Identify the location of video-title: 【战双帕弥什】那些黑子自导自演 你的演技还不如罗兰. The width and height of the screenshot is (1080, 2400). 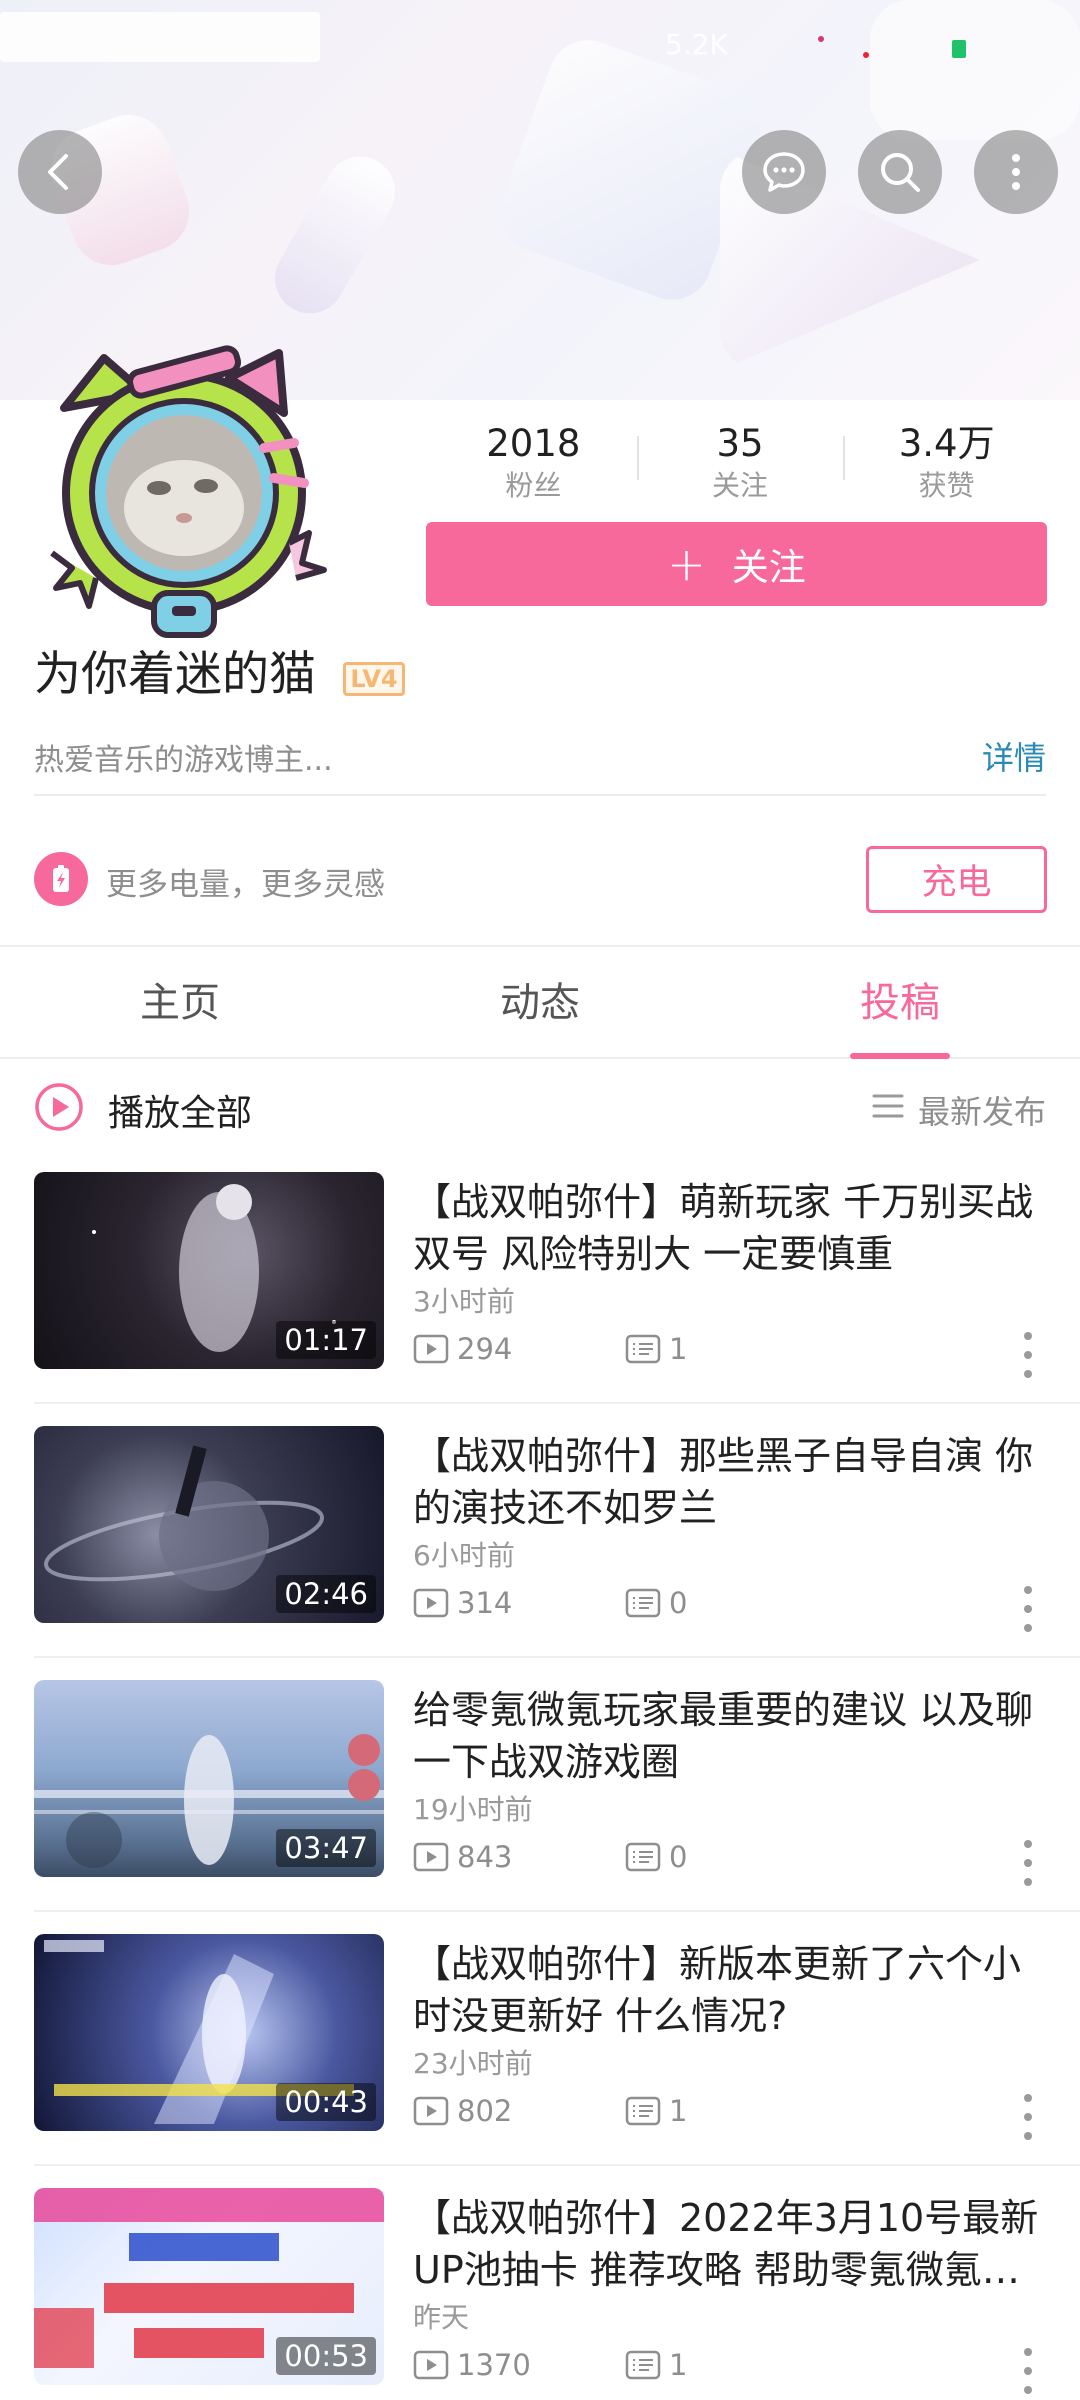
(723, 1482).